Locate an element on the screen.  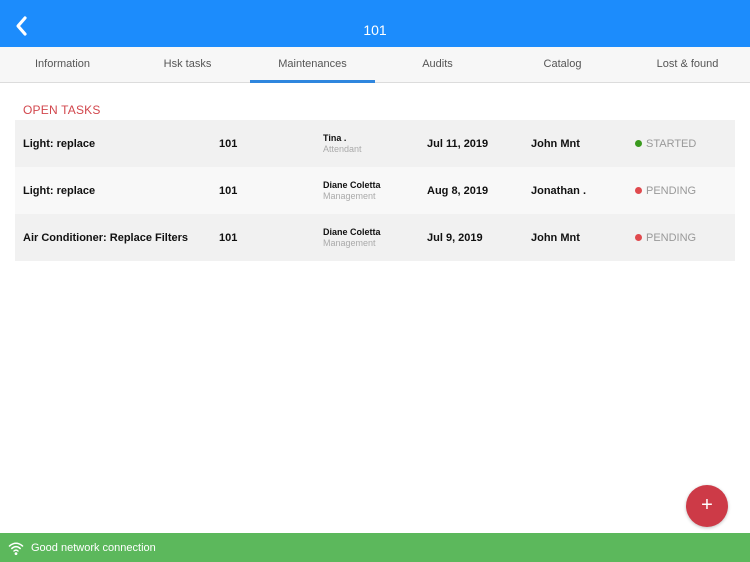
top-bar: 101 is located at coordinates (375, 23).